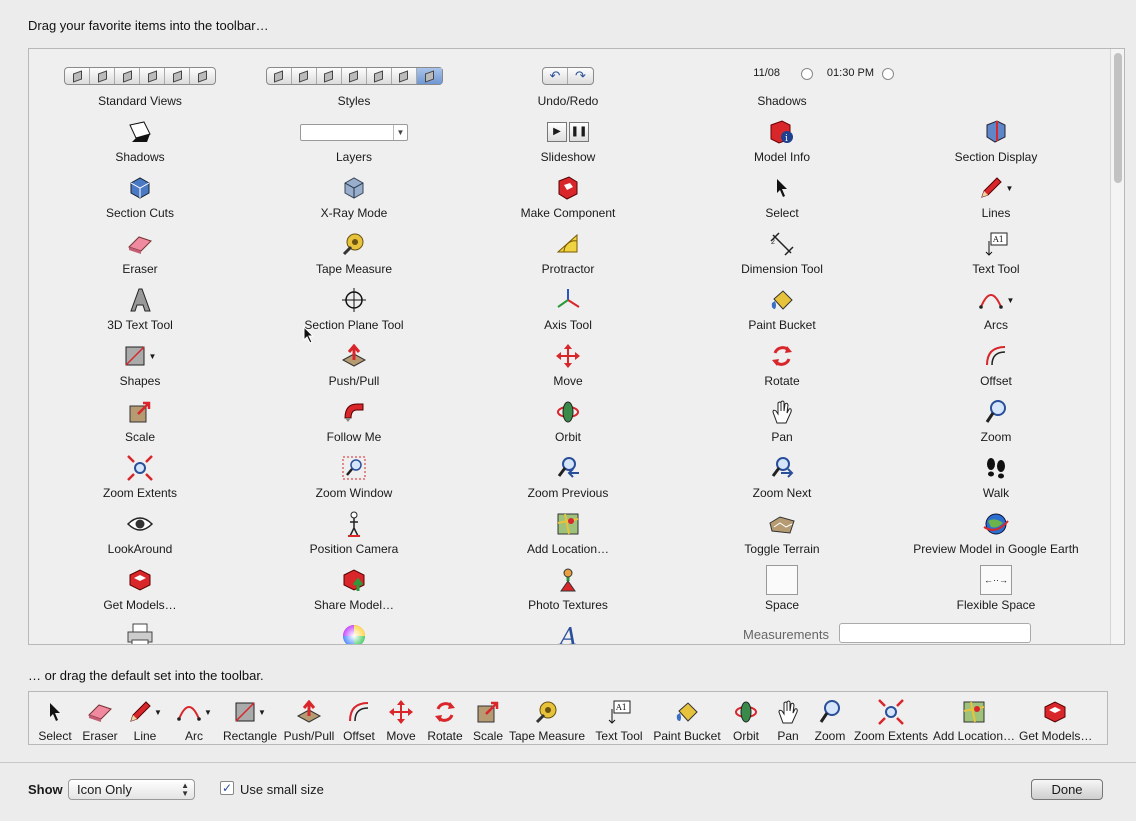  Describe the element at coordinates (140, 475) in the screenshot. I see `toolbar-item: Zoom Extents` at that location.